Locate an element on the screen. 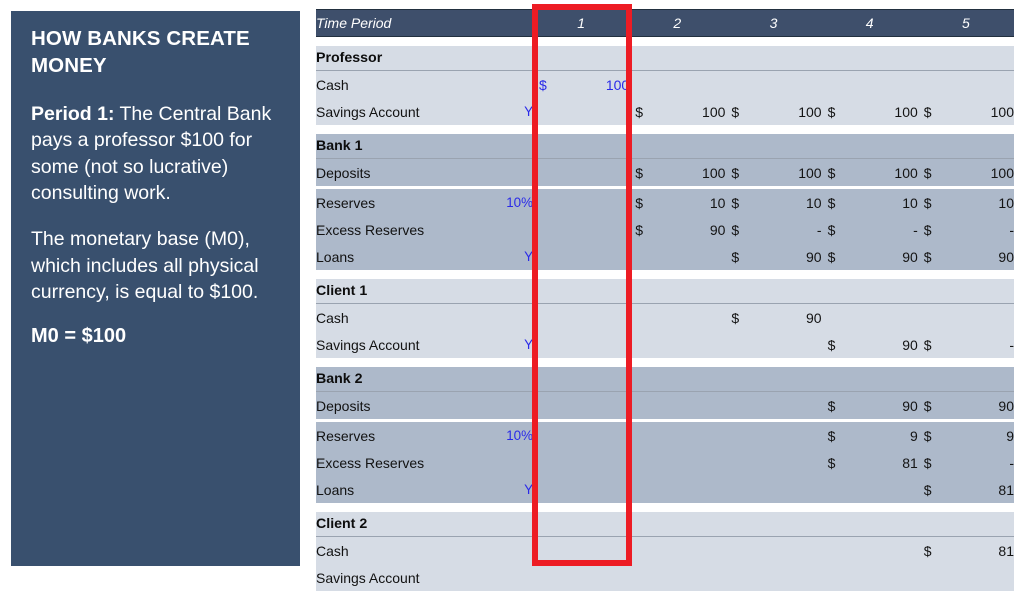  cell-bank-2-excess-reserves-p2 is located at coordinates (677, 462).